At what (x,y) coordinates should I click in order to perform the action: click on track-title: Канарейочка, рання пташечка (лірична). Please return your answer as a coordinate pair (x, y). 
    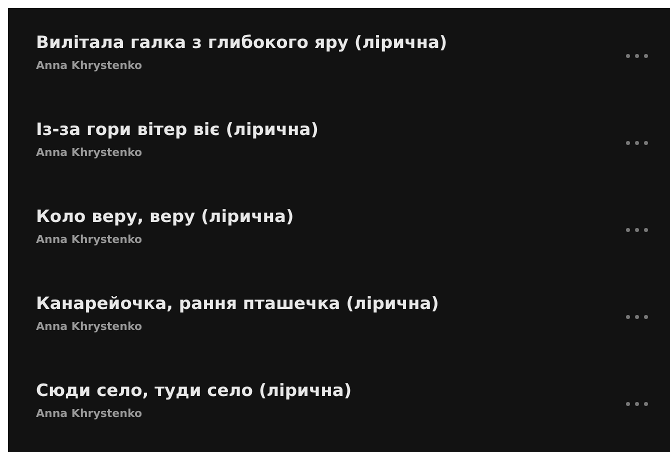
    Looking at the image, I should click on (238, 304).